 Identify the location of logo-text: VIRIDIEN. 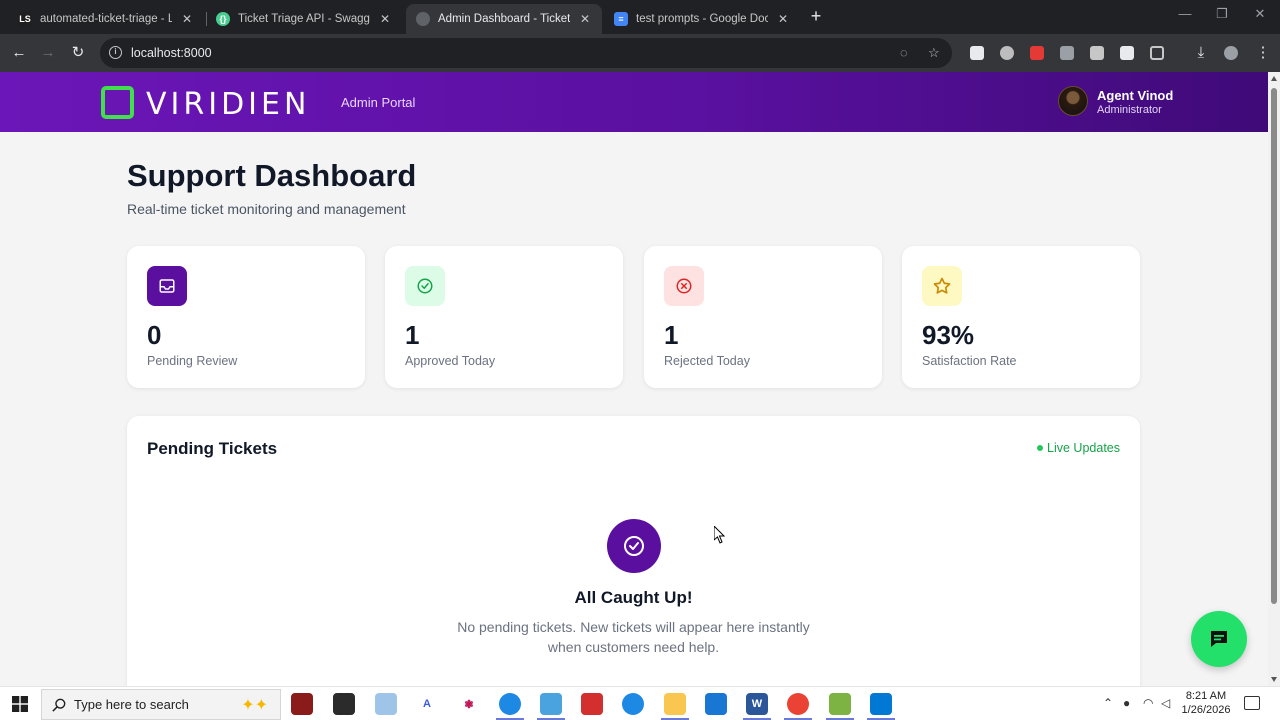
(228, 104).